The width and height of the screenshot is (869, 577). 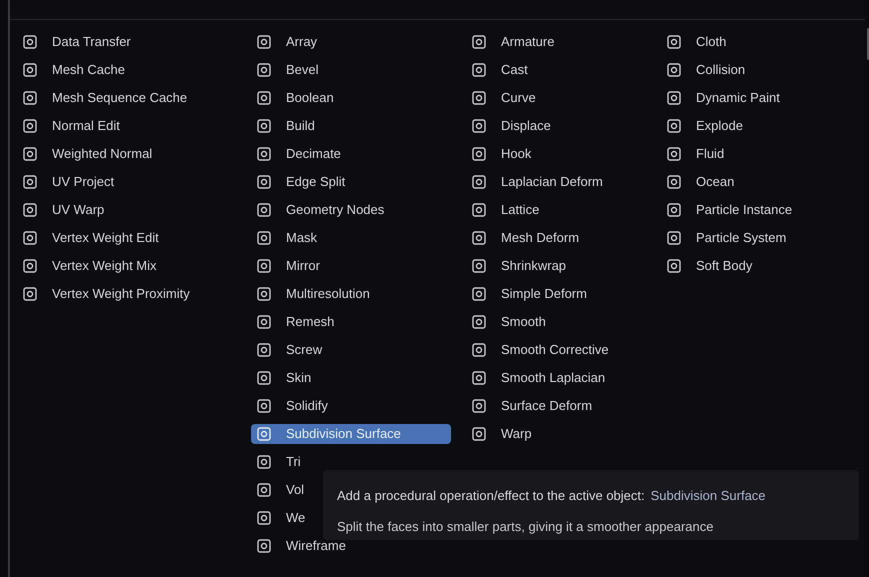 What do you see at coordinates (708, 496) in the screenshot?
I see `tooltip-target: Subdivision Surface` at bounding box center [708, 496].